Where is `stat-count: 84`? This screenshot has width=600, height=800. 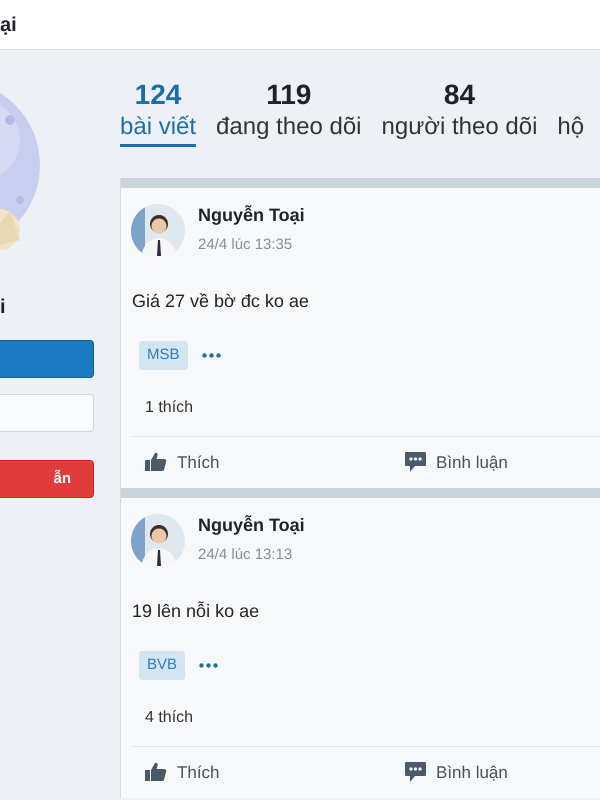
stat-count: 84 is located at coordinates (460, 93).